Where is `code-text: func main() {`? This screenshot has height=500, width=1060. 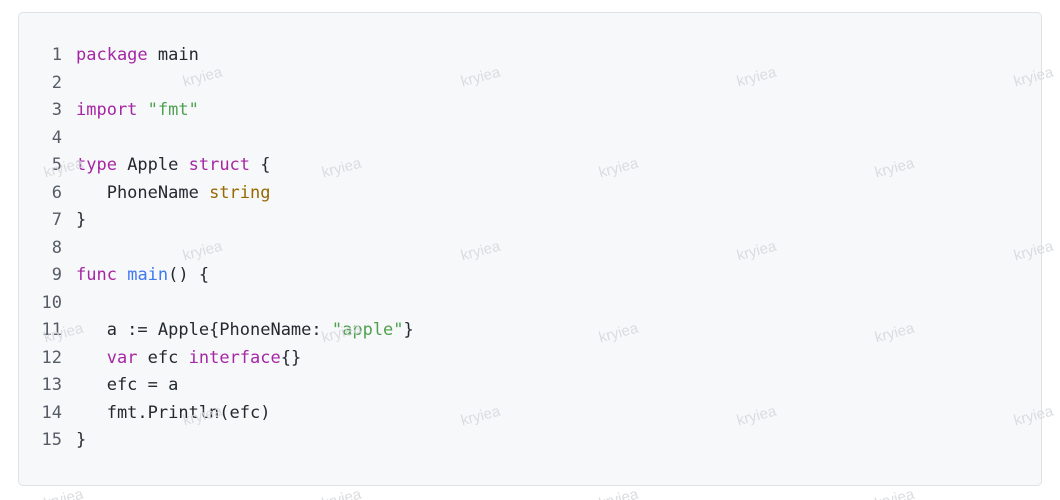
code-text: func main() { is located at coordinates (142, 276).